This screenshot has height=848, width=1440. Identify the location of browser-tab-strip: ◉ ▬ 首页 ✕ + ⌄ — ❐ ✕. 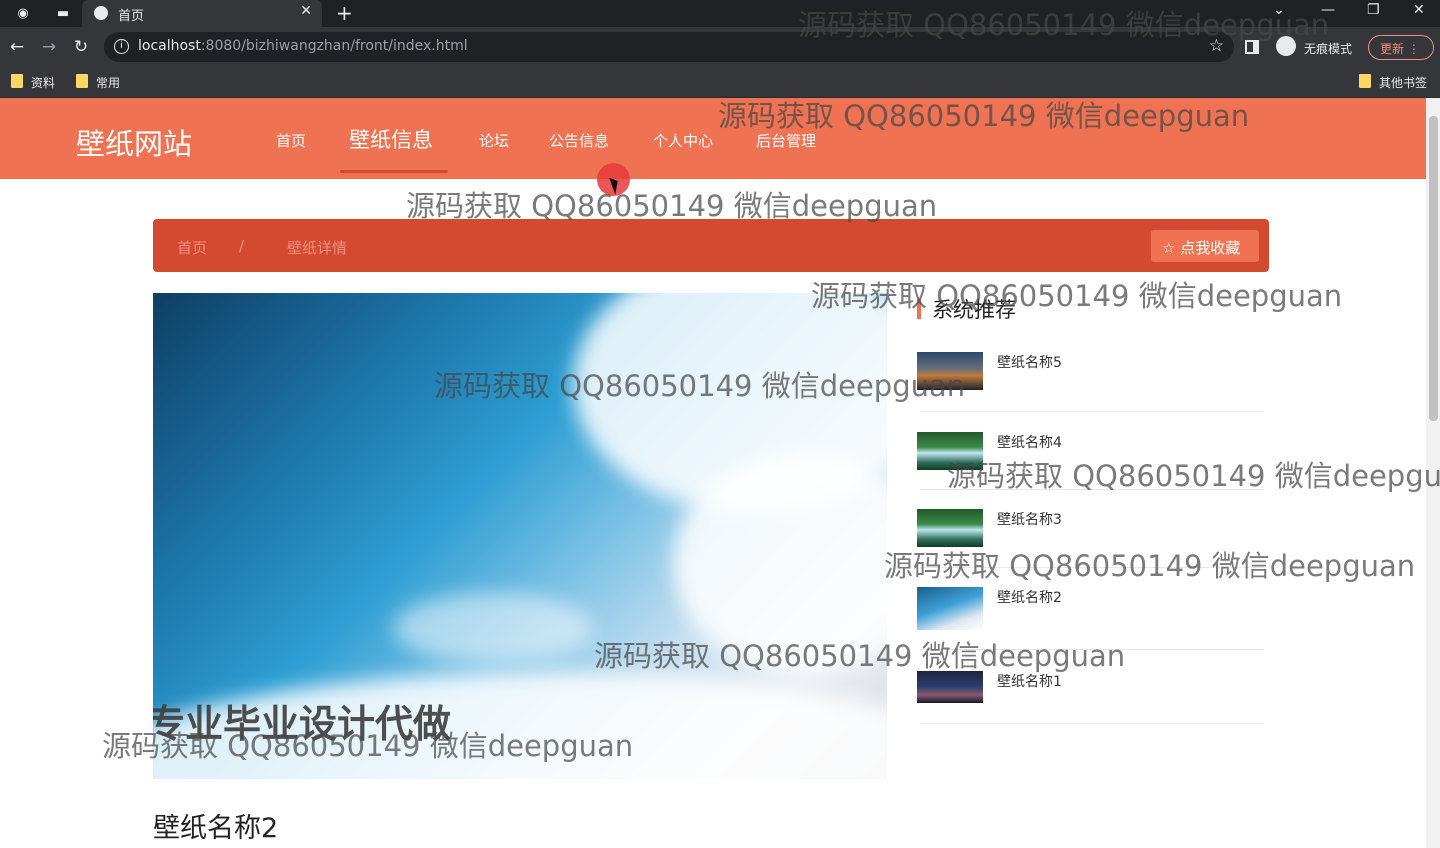
(720, 13).